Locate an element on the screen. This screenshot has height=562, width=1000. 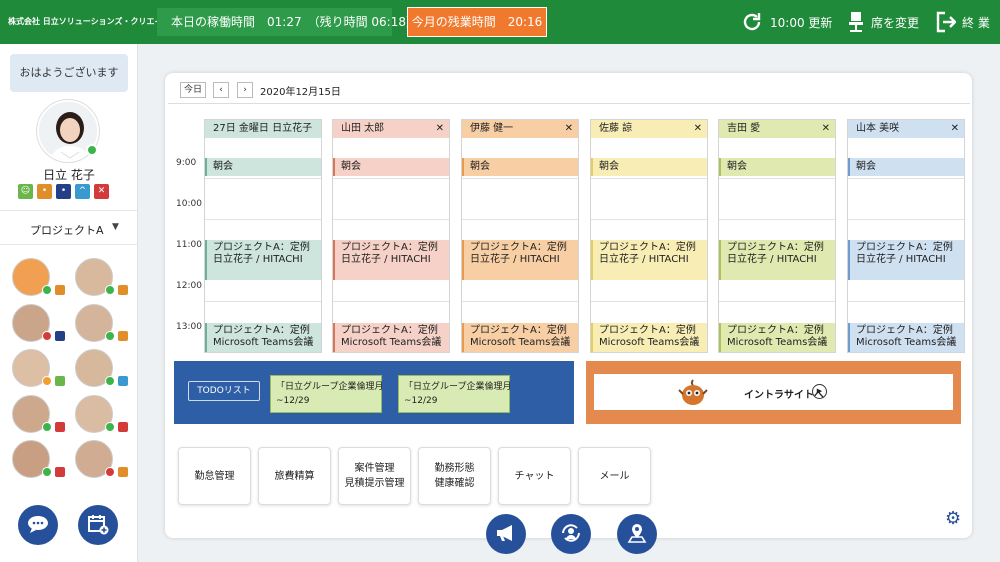
project-selector: プロジェクトA is located at coordinates (67, 230).